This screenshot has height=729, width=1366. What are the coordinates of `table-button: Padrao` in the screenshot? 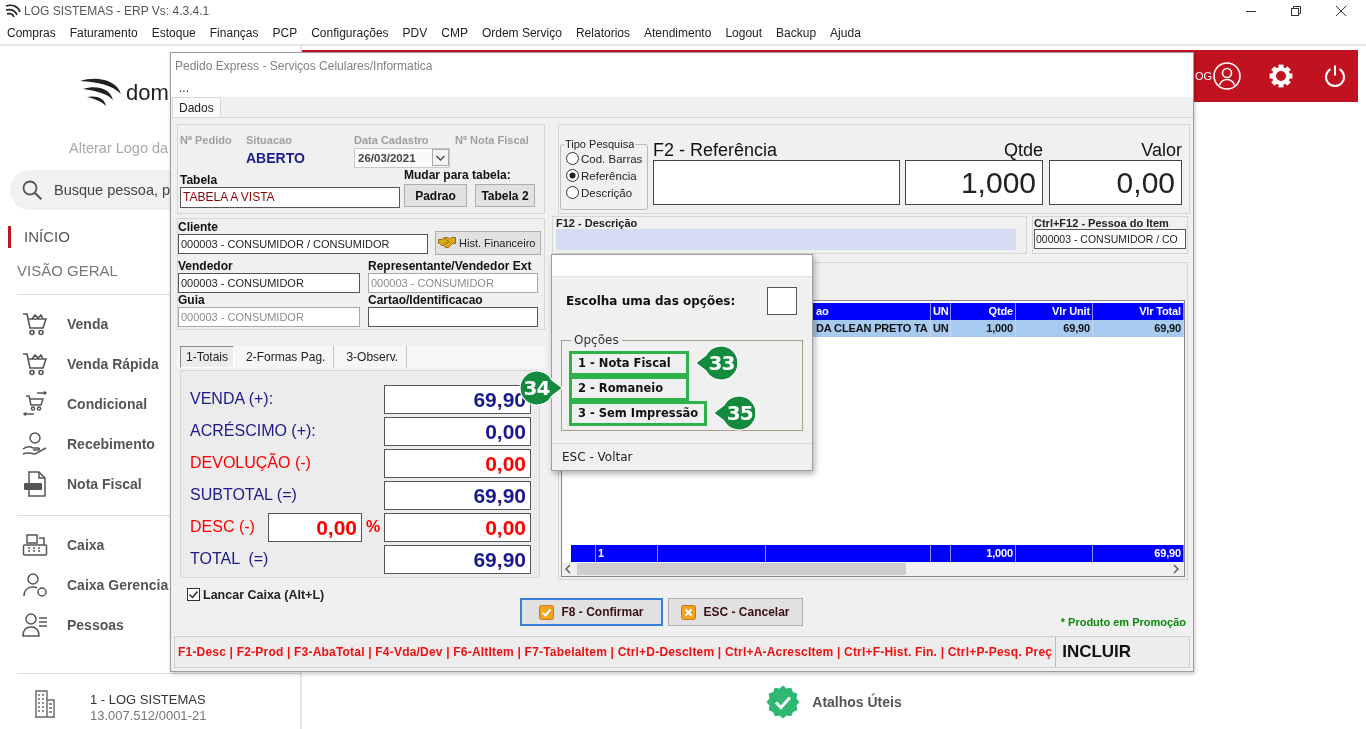 It's located at (435, 195).